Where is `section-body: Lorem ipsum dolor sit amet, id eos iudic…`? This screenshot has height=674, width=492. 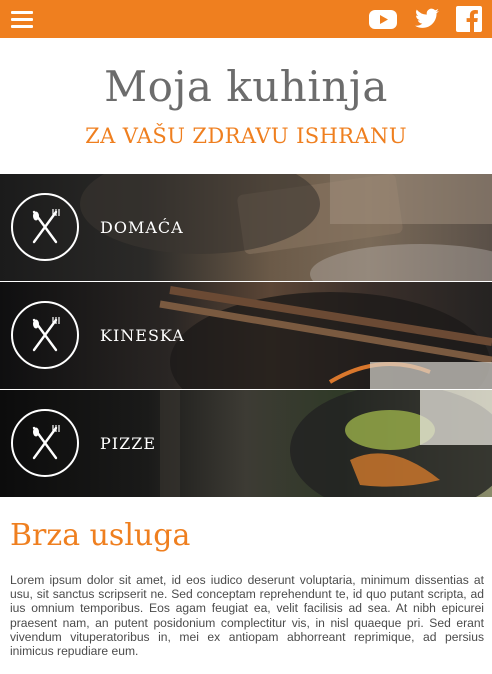 section-body: Lorem ipsum dolor sit amet, id eos iudic… is located at coordinates (247, 616).